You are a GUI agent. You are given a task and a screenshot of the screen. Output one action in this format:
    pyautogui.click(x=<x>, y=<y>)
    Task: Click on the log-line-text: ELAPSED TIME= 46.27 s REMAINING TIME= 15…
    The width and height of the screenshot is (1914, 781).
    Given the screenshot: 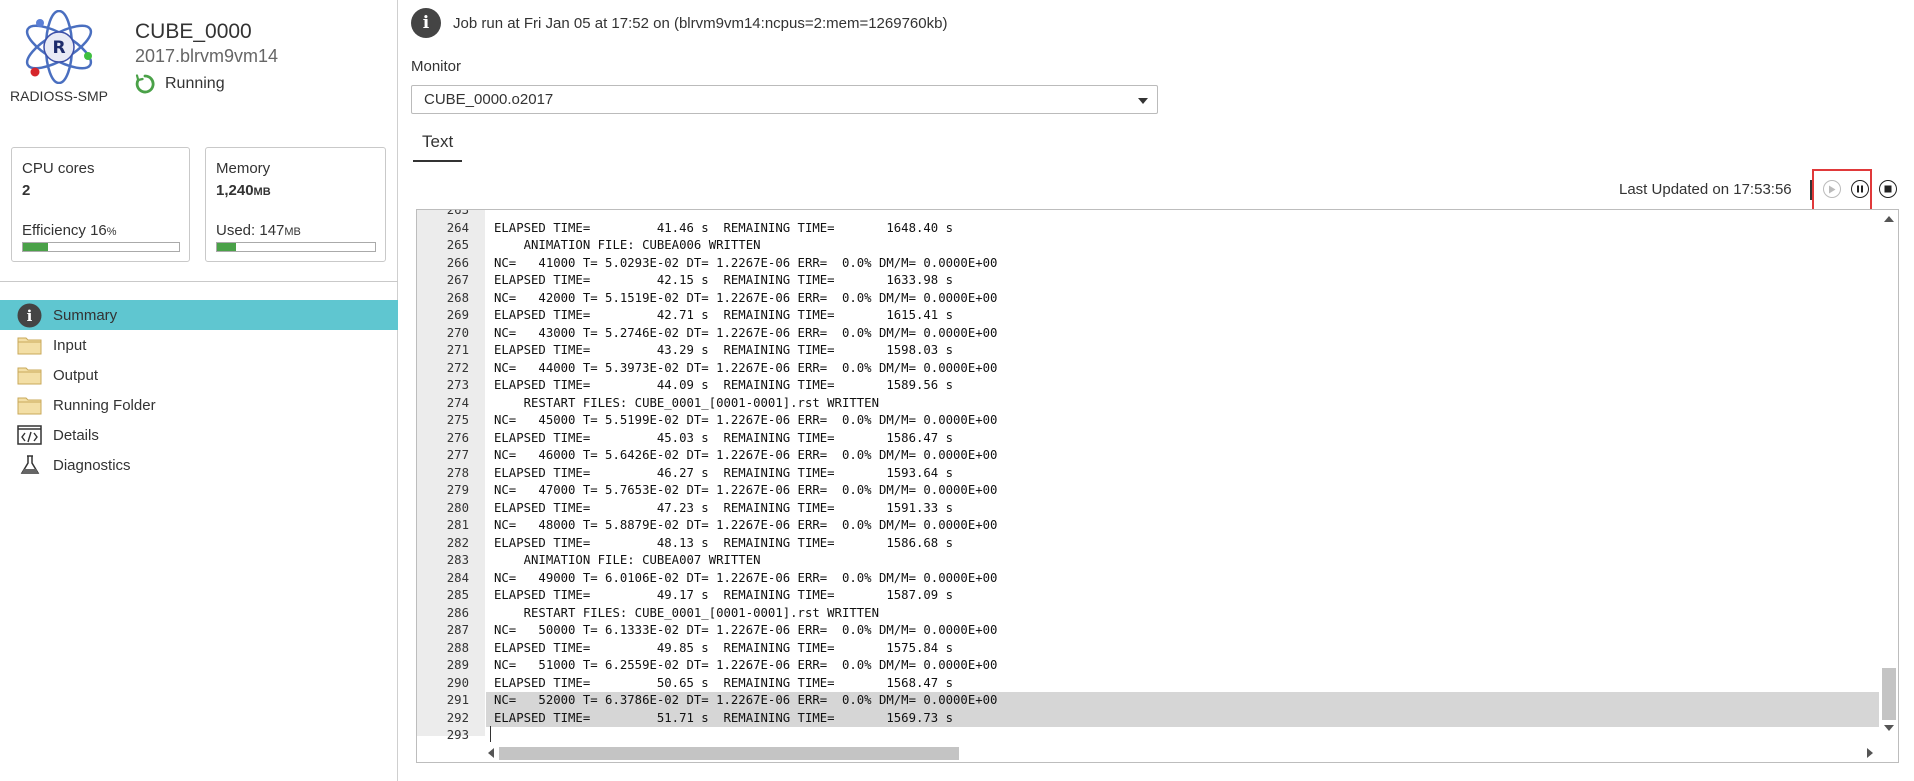 What is the action you would take?
    pyautogui.click(x=724, y=472)
    